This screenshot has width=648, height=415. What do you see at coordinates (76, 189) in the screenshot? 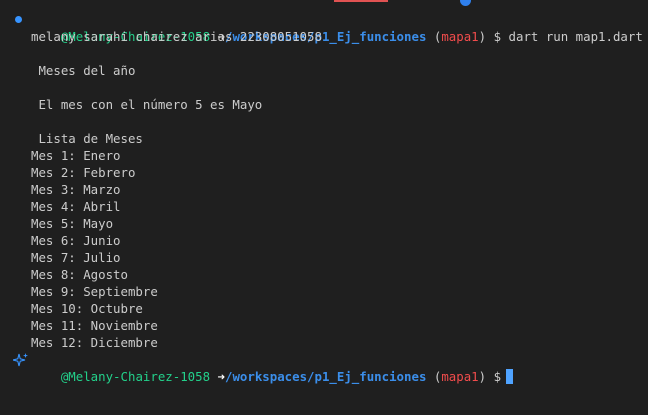
I see `month-list-item: Mes 3: Marzo` at bounding box center [76, 189].